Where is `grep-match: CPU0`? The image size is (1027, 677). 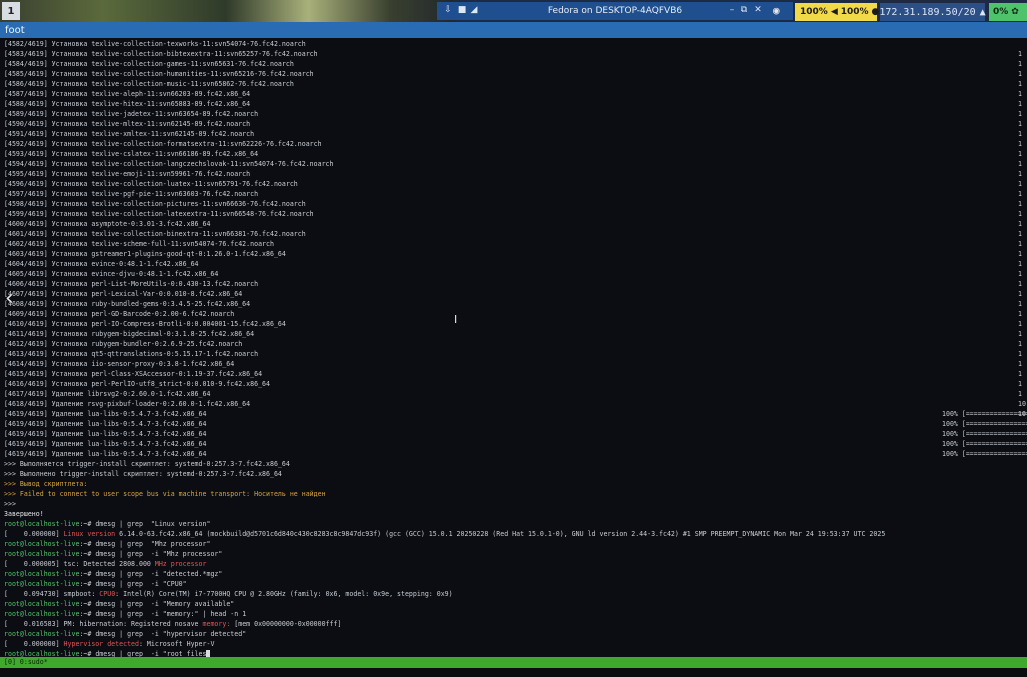 grep-match: CPU0 is located at coordinates (107, 594).